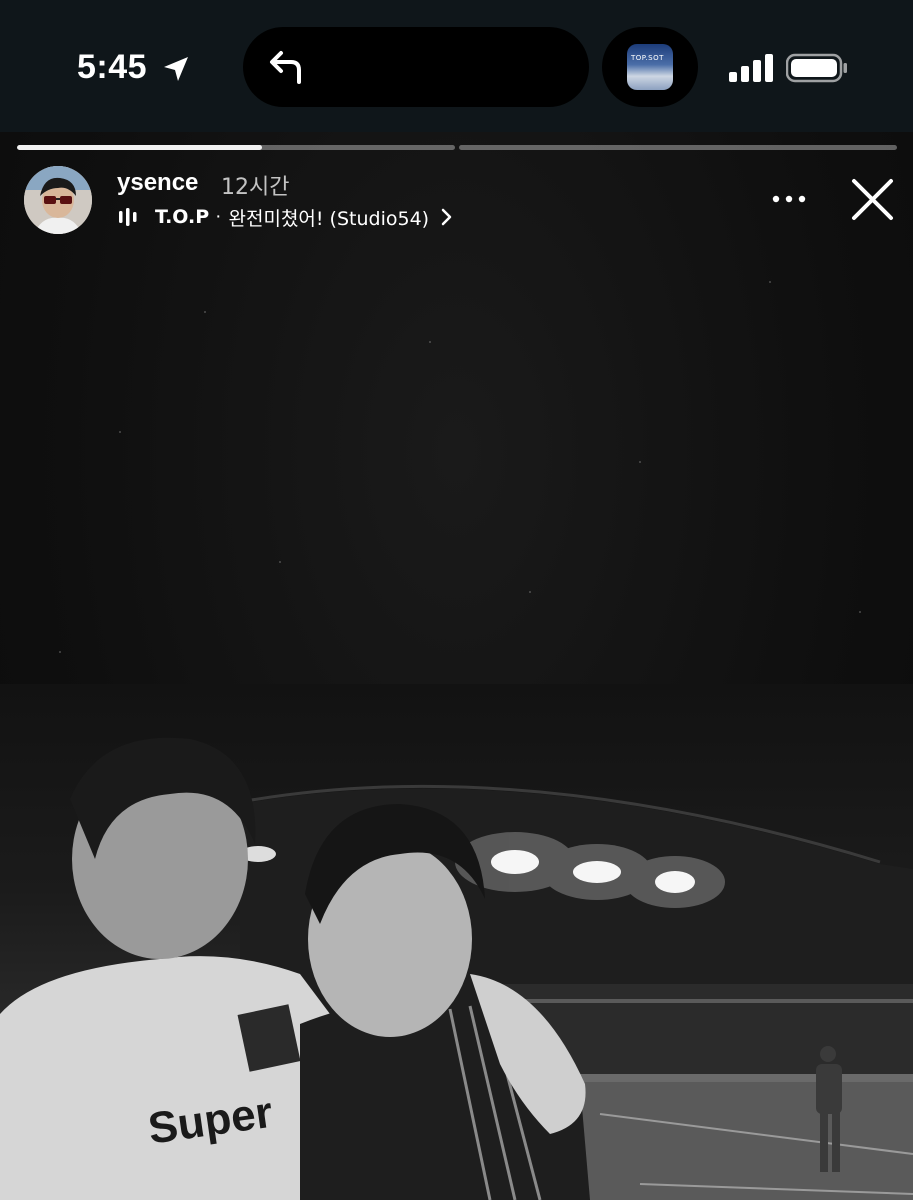  Describe the element at coordinates (112, 67) in the screenshot. I see `status-time: 5:45` at that location.